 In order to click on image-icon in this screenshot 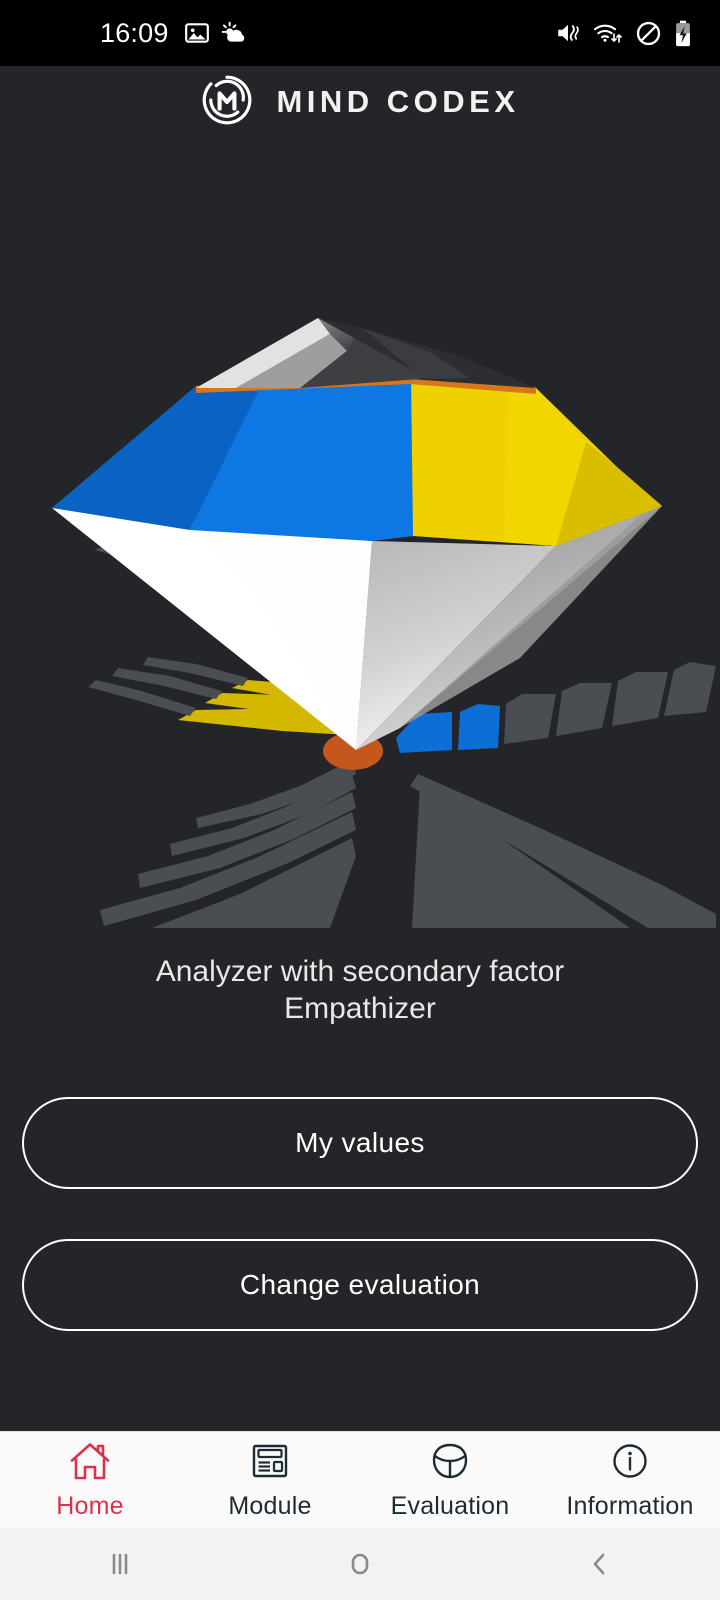, I will do `click(197, 33)`.